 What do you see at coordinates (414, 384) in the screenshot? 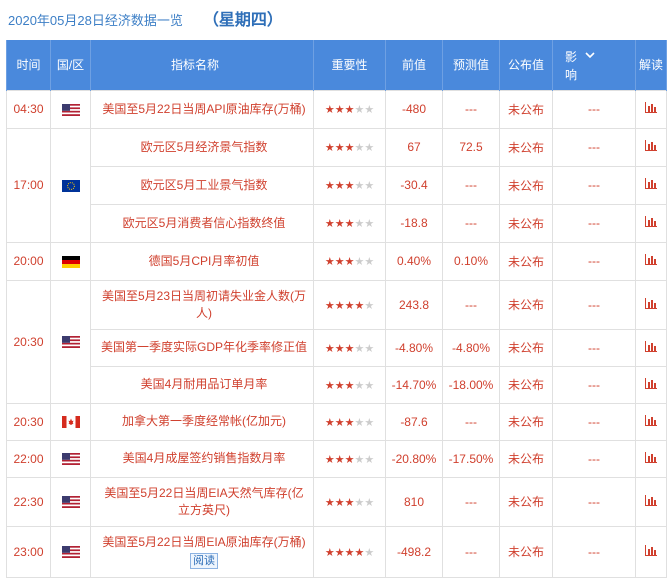
I see `previous-value: -14.70%` at bounding box center [414, 384].